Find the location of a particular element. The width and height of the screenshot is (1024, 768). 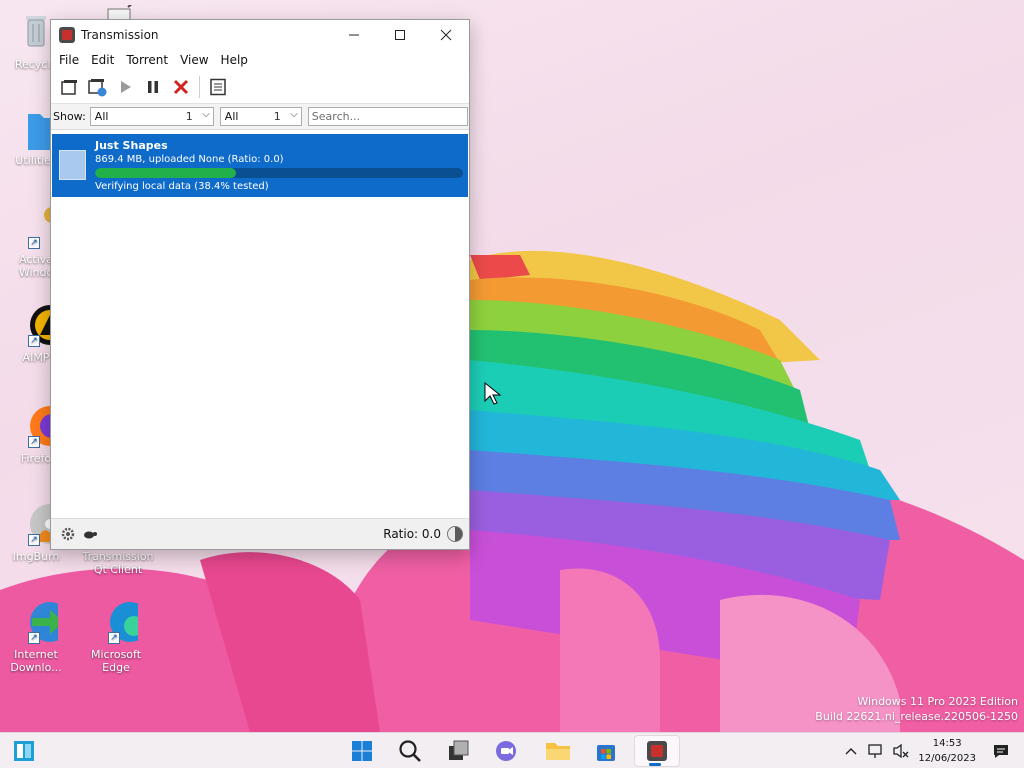

search-input is located at coordinates (387, 116).